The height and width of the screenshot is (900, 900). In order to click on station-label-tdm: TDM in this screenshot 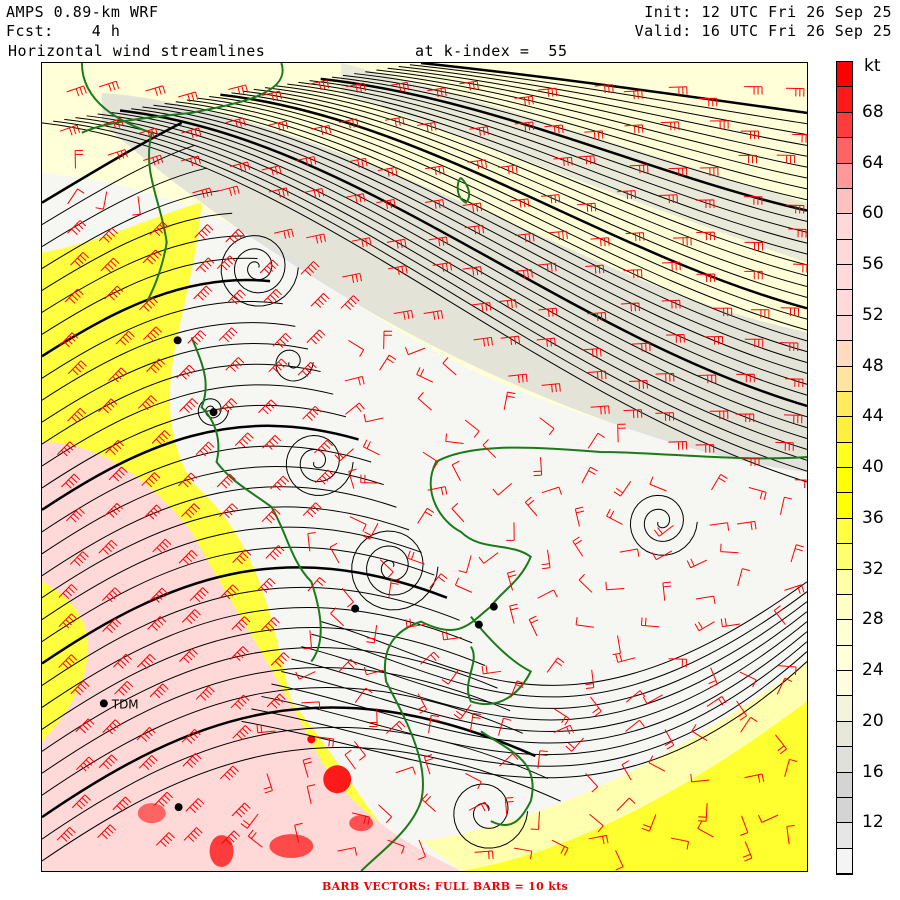, I will do `click(125, 704)`.